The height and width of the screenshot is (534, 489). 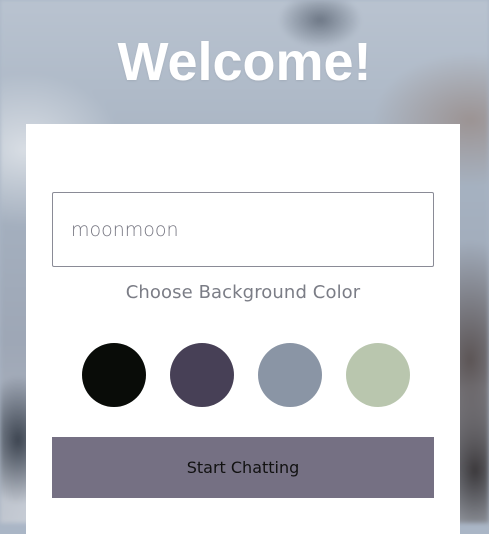 I want to click on choose-color-label: Choose Background Color, so click(x=243, y=292).